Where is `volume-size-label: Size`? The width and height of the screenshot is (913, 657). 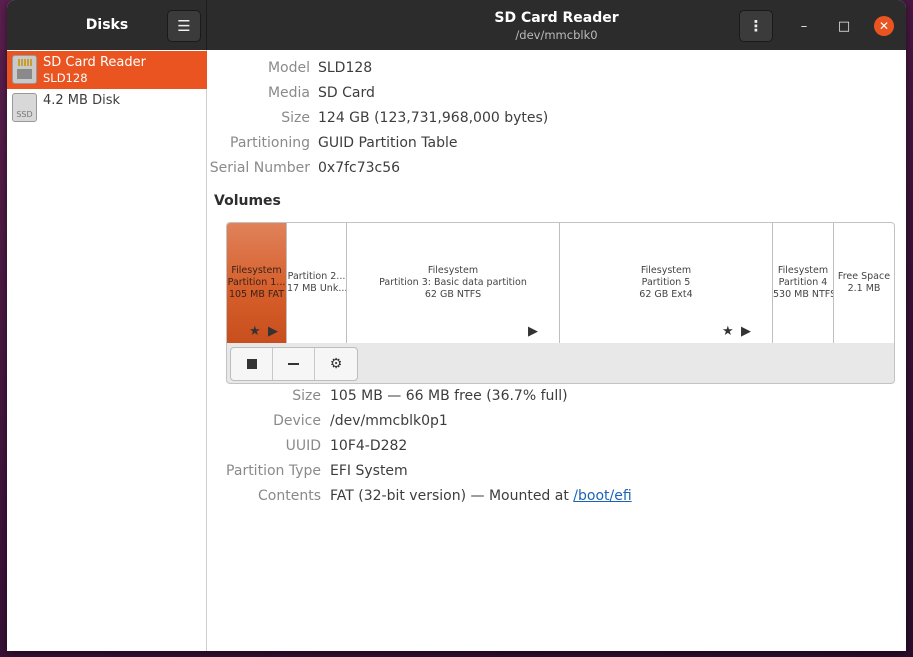
volume-size-label: Size is located at coordinates (306, 396).